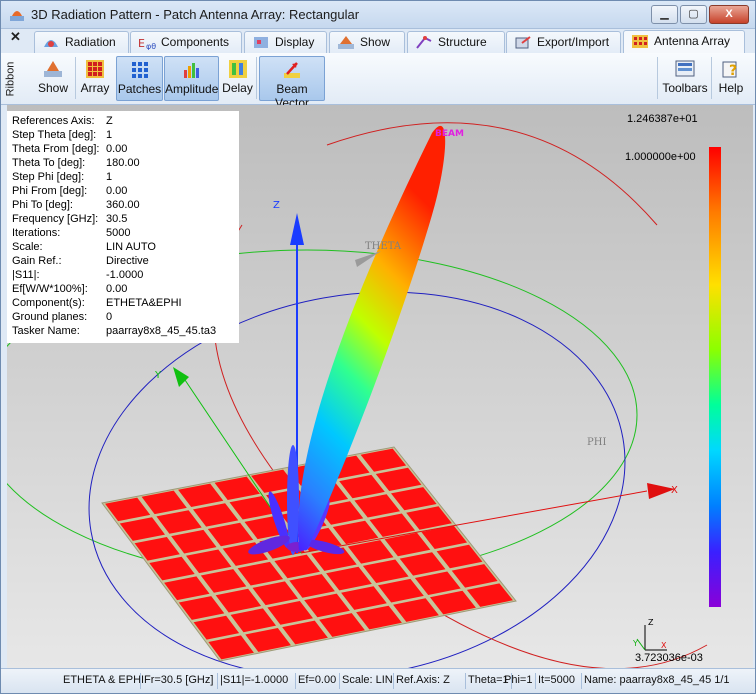 The width and height of the screenshot is (756, 694). What do you see at coordinates (123, 163) in the screenshot?
I see `info-value: 180.00` at bounding box center [123, 163].